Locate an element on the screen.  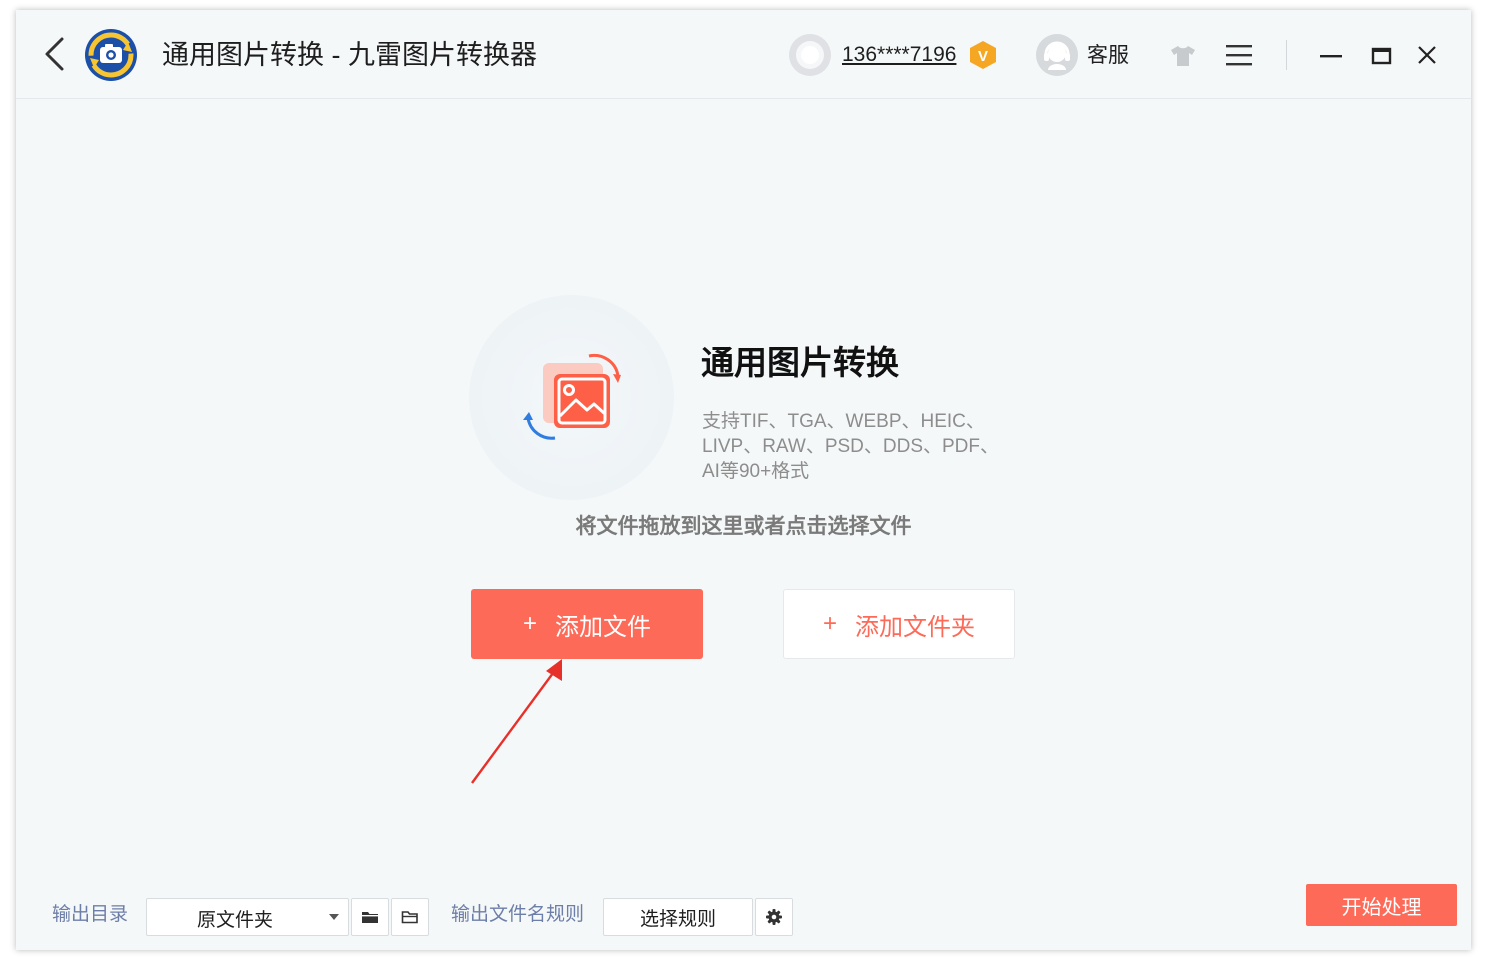
customer-service-label: 客服 is located at coordinates (1108, 56).